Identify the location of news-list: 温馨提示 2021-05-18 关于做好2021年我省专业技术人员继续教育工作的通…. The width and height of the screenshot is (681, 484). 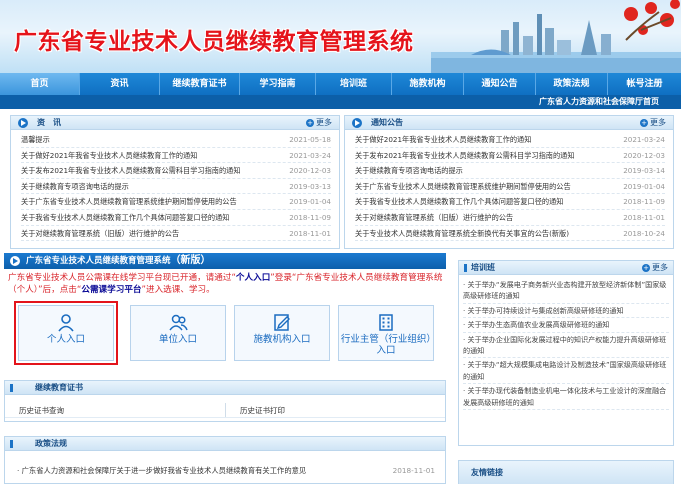
(175, 186).